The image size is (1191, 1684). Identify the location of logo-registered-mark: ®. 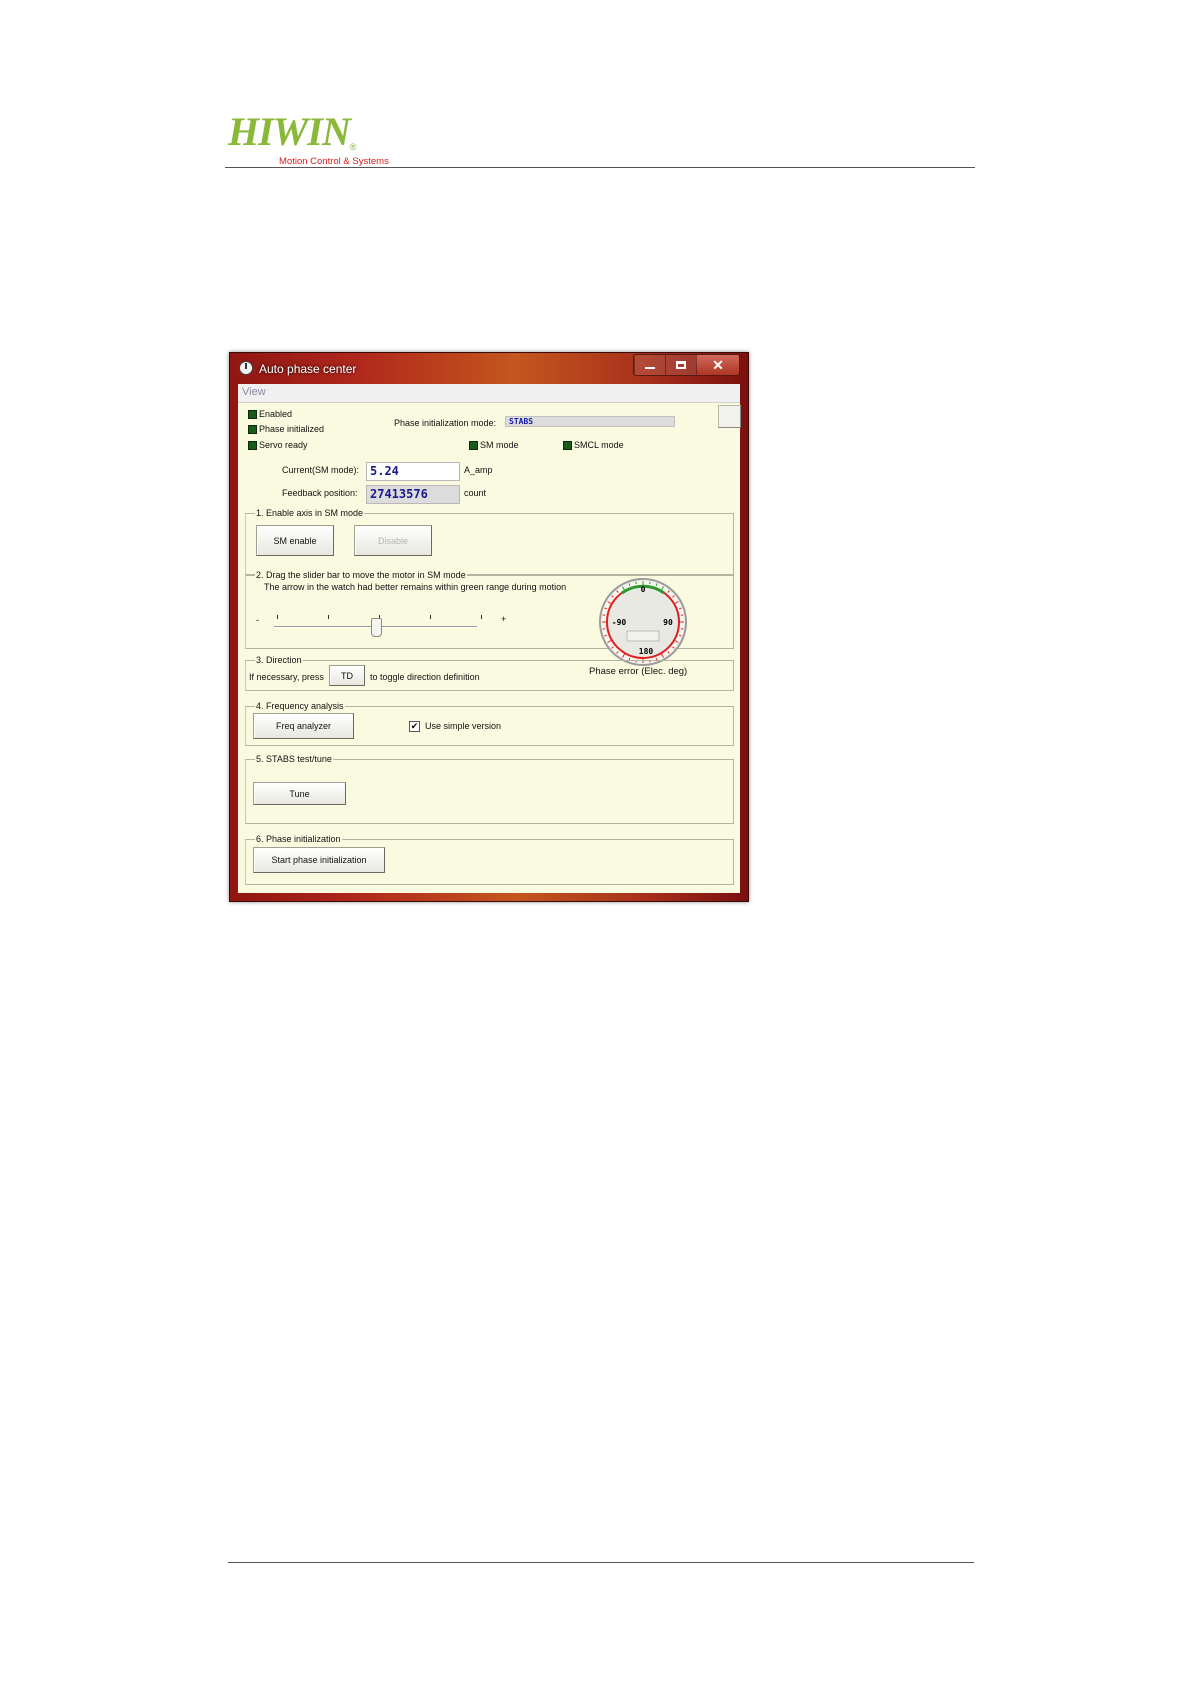
(353, 147).